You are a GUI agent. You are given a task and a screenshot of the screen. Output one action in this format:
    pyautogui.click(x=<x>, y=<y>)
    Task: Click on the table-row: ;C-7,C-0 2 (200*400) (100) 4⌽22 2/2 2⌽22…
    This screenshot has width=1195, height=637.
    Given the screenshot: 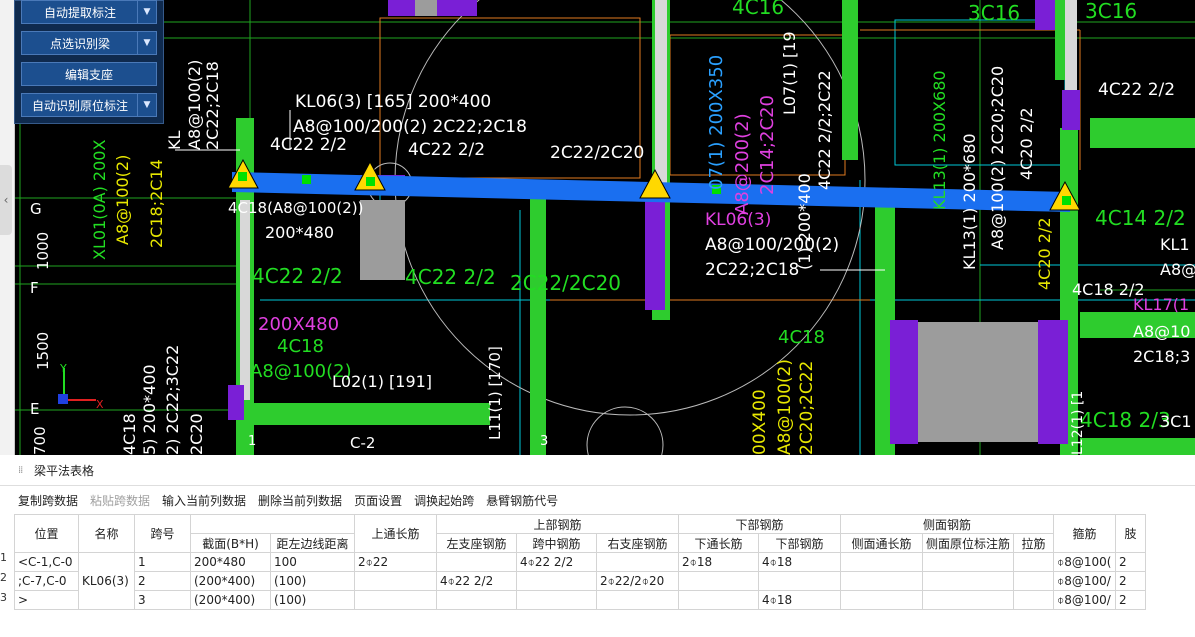 What is the action you would take?
    pyautogui.click(x=580, y=581)
    